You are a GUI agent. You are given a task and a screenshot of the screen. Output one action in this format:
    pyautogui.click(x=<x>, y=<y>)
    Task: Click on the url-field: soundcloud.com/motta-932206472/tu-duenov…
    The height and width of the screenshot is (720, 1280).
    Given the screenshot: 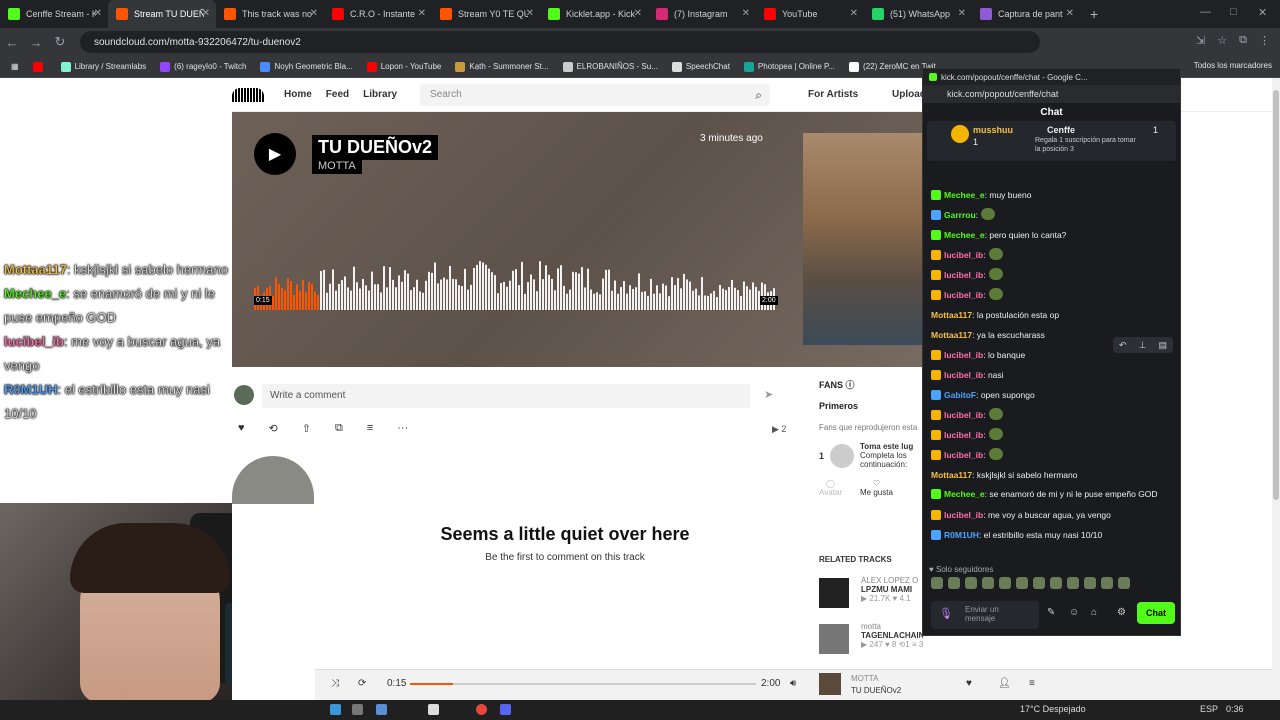 What is the action you would take?
    pyautogui.click(x=560, y=42)
    